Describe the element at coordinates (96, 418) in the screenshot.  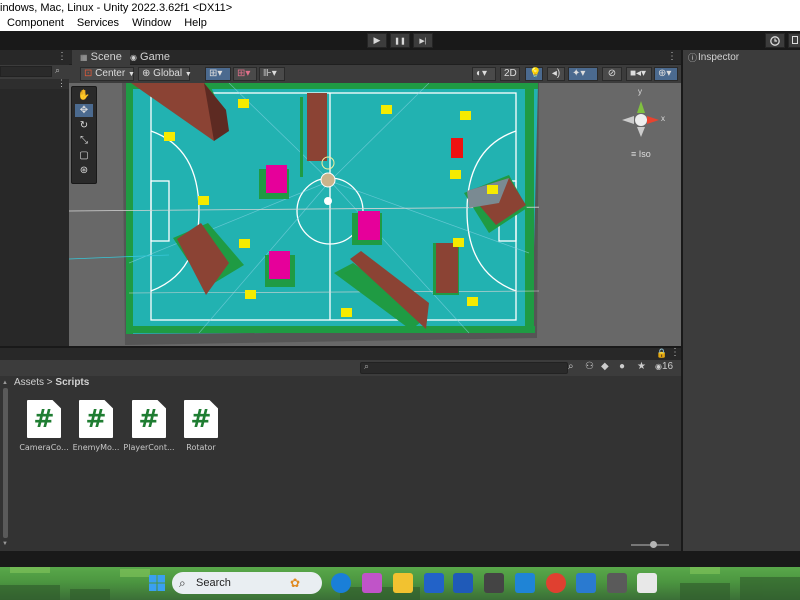
I see `script-glyph: #` at that location.